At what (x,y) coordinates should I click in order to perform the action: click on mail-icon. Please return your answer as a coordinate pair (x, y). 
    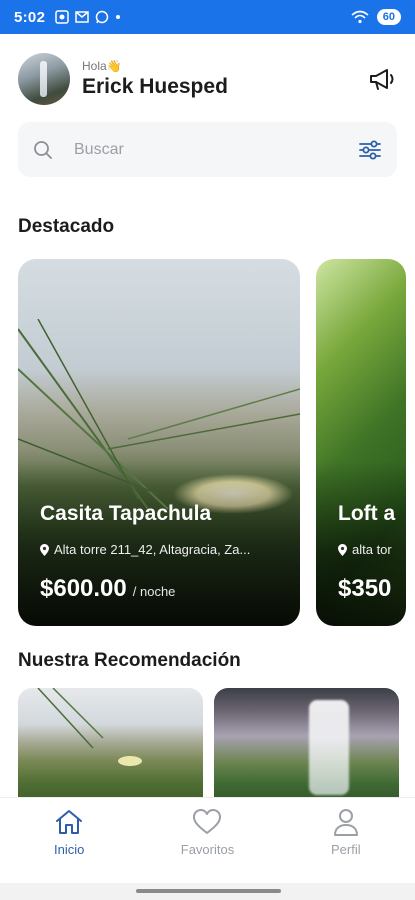
    Looking at the image, I should click on (82, 17).